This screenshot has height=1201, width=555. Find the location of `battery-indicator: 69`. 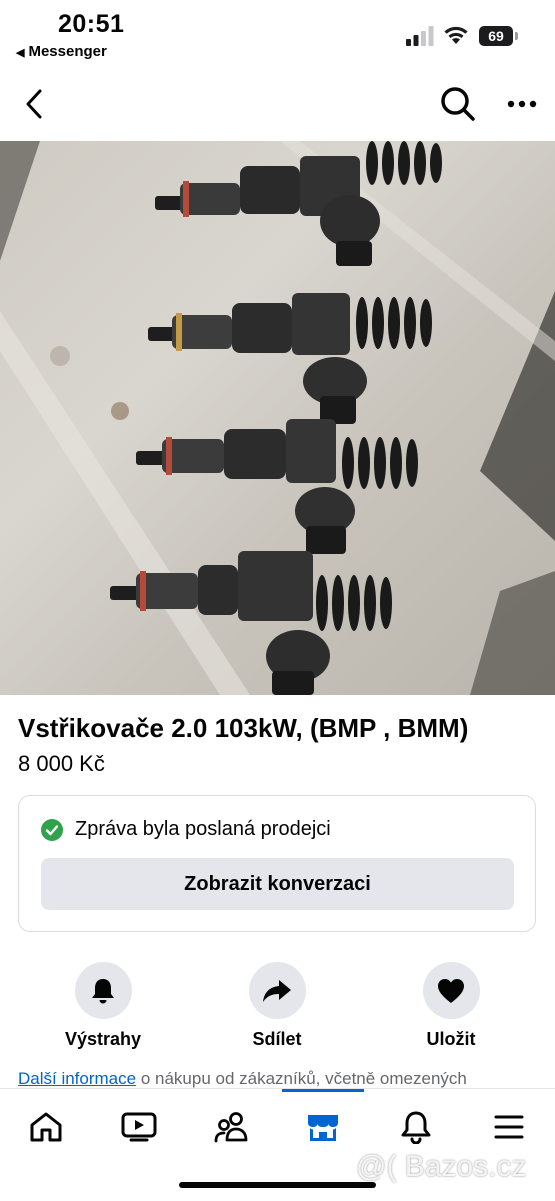

battery-indicator: 69 is located at coordinates (496, 36).